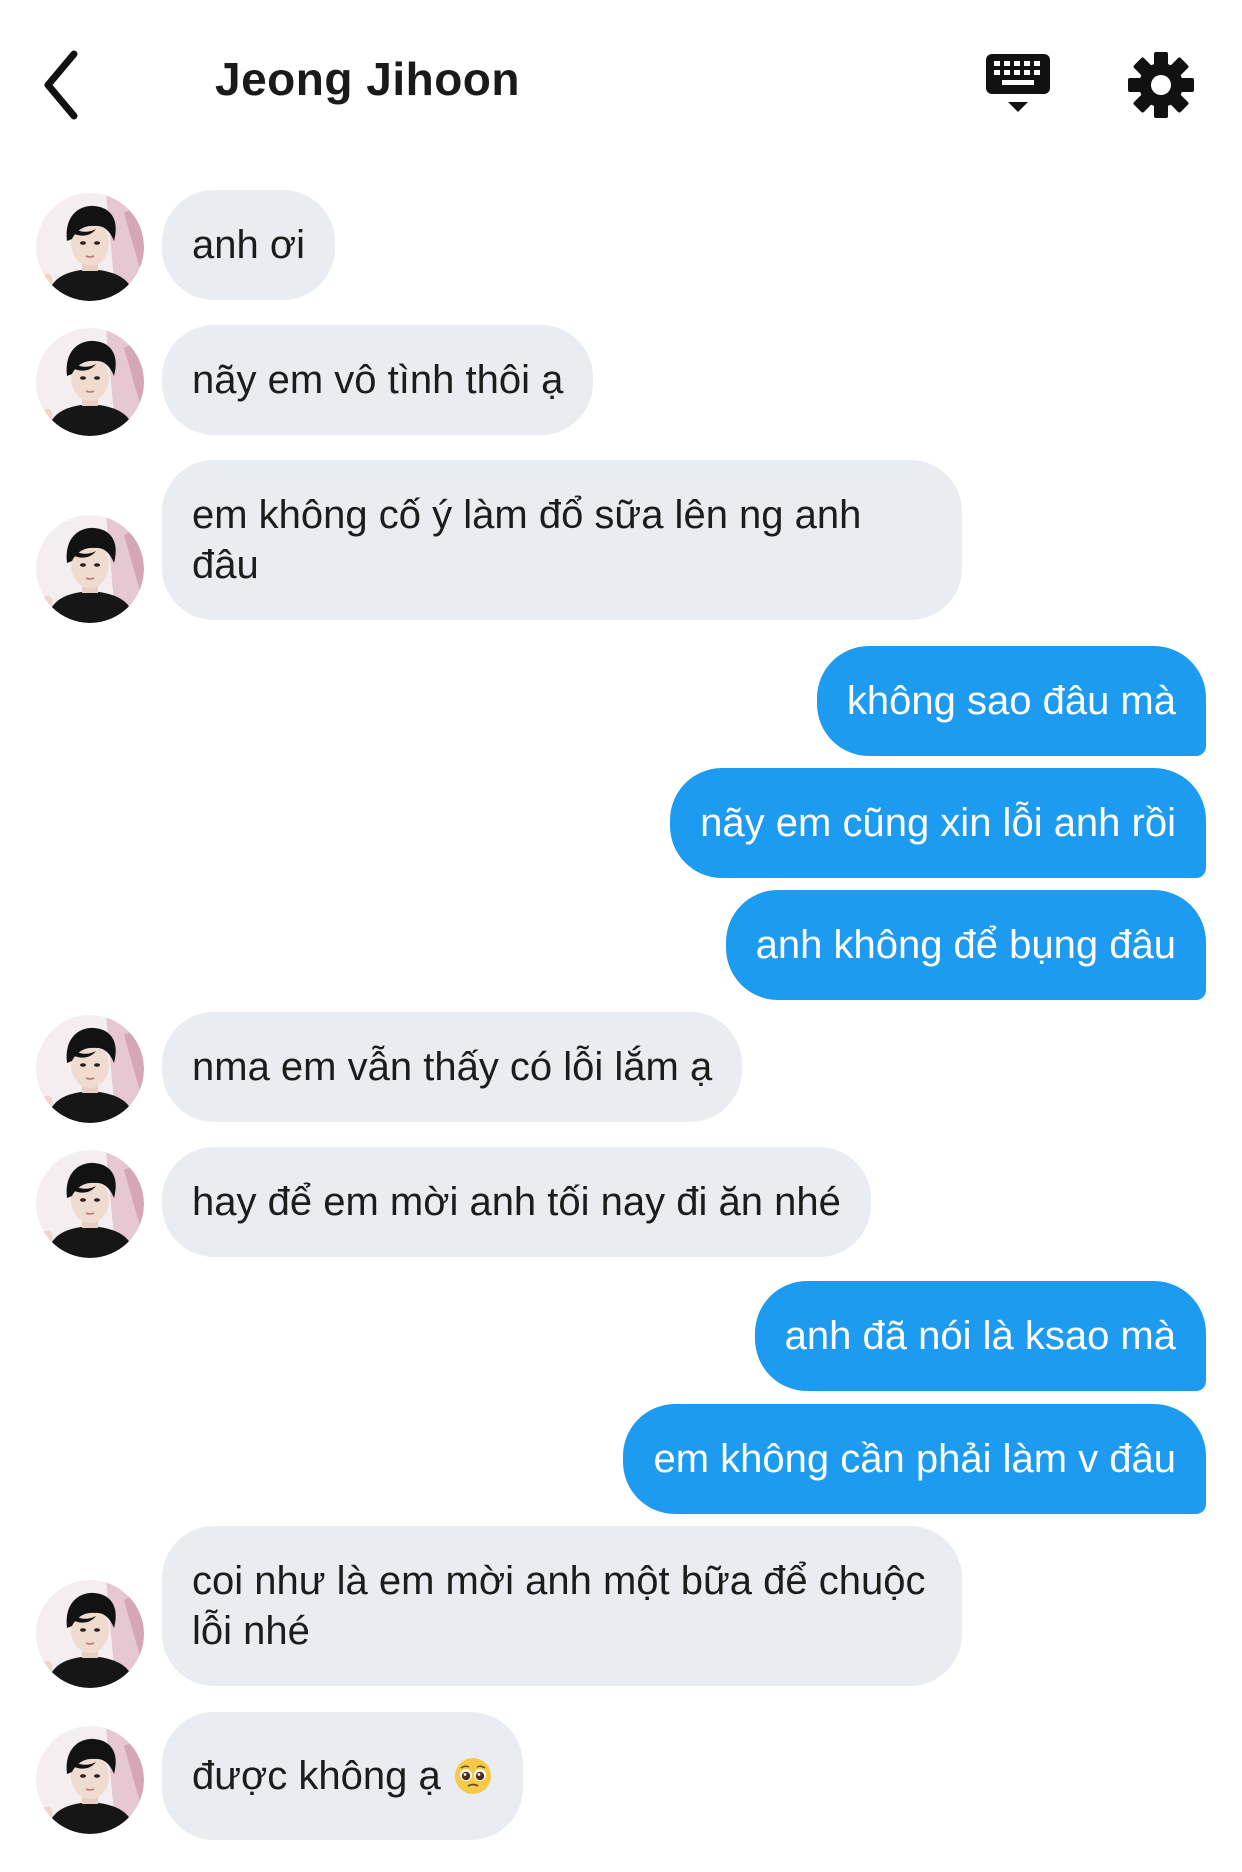  I want to click on message-bubble-outgoing: anh đã nói là ksao mà, so click(980, 1336).